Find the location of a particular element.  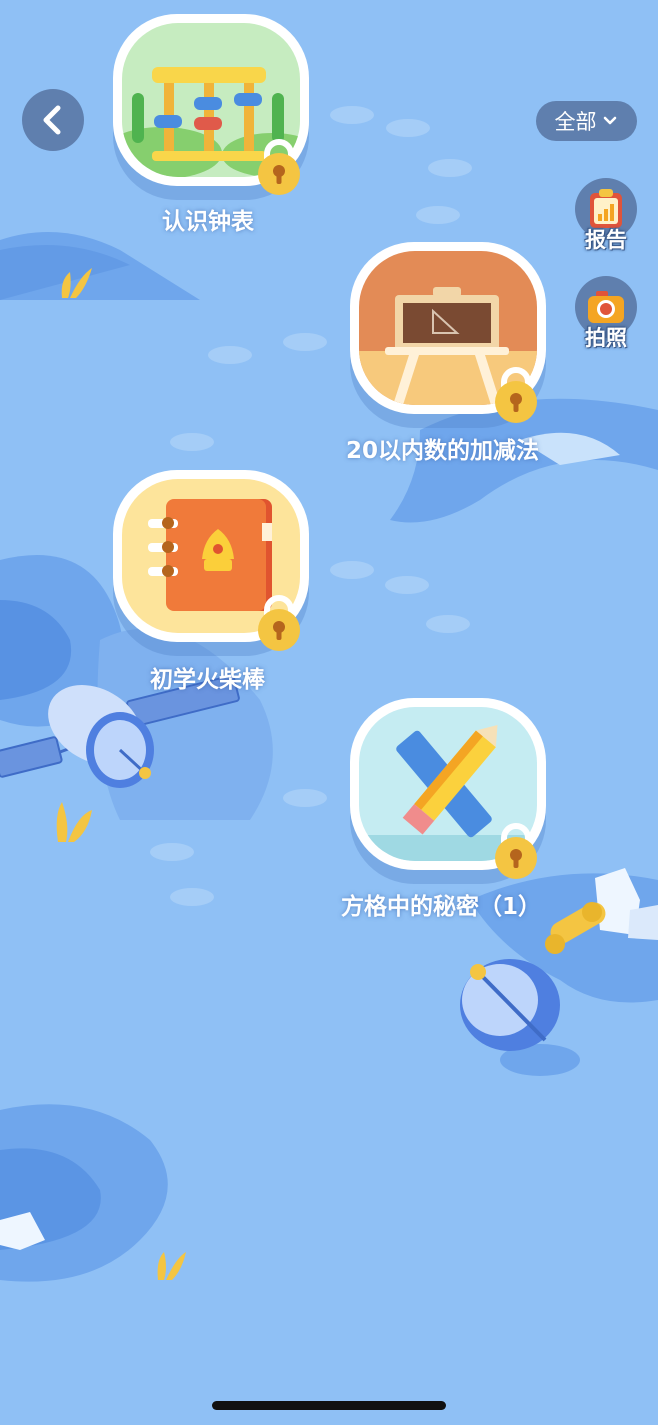

lesson-node-matchsticks is located at coordinates (211, 560).